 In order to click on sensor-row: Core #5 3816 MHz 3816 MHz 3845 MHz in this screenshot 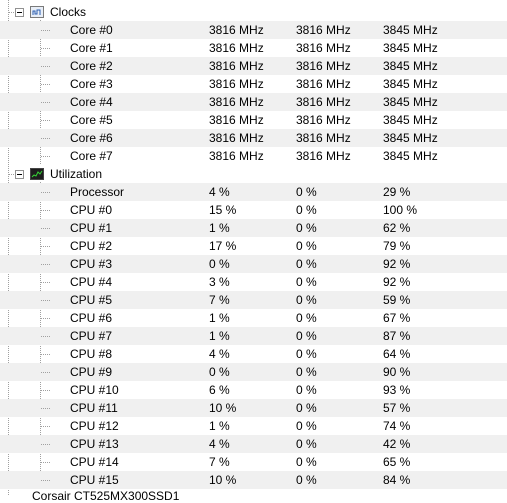, I will do `click(253, 120)`.